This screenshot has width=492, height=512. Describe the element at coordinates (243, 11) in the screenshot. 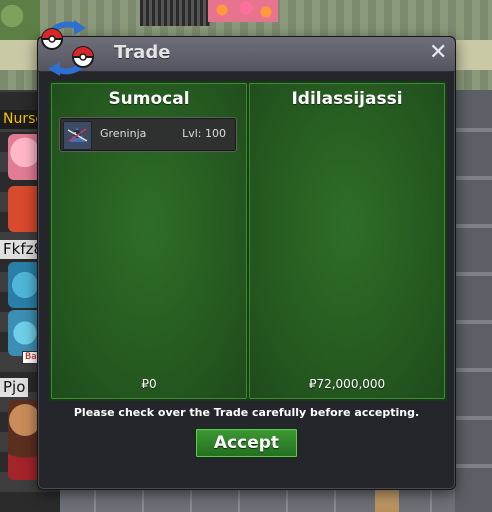

I see `flower-bed` at that location.